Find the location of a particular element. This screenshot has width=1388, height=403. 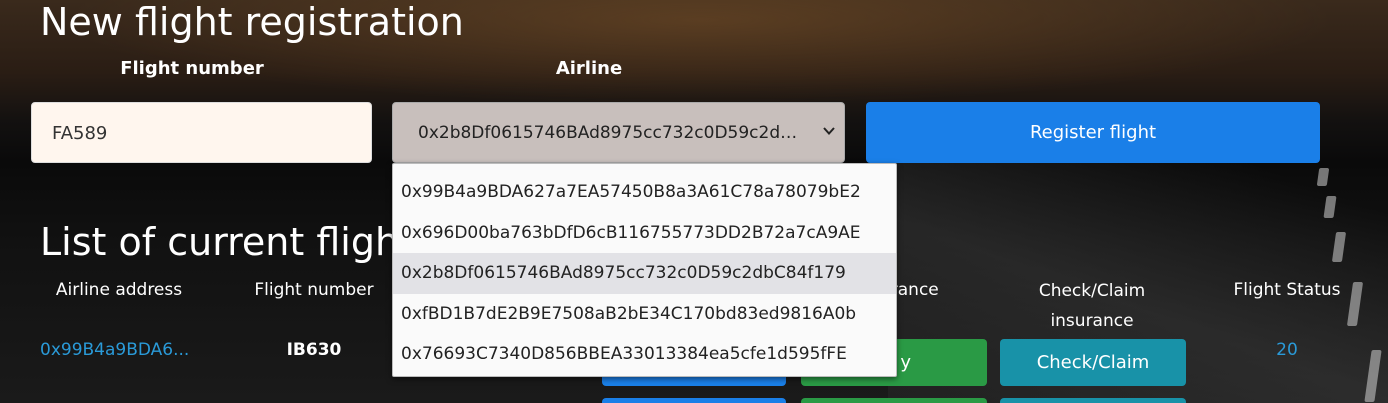

column-header-flight-number: Flight number is located at coordinates (314, 290).